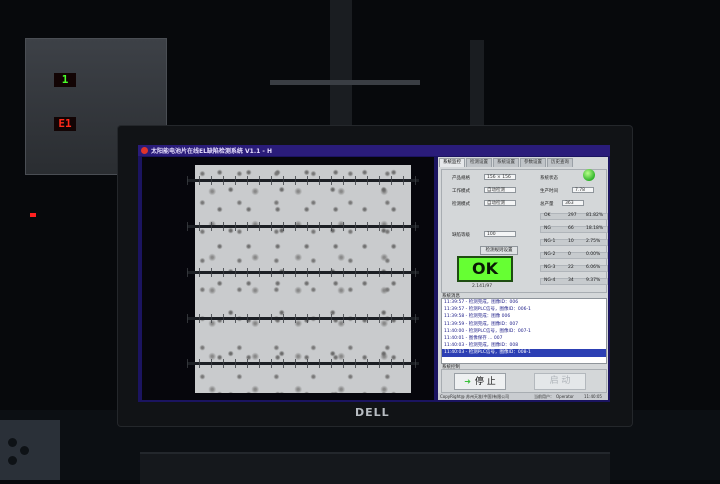  Describe the element at coordinates (33, 215) in the screenshot. I see `indicator-led` at that location.